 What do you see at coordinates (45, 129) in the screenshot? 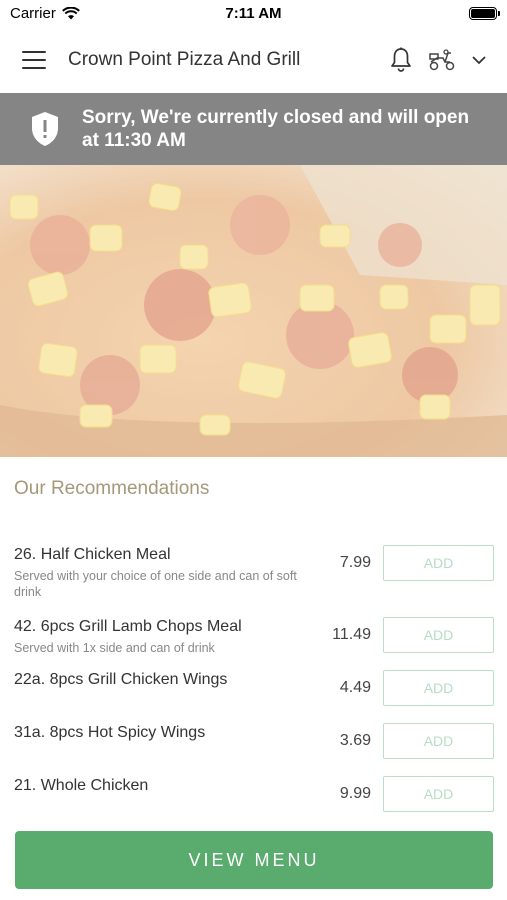
I see `shield-alert-icon` at bounding box center [45, 129].